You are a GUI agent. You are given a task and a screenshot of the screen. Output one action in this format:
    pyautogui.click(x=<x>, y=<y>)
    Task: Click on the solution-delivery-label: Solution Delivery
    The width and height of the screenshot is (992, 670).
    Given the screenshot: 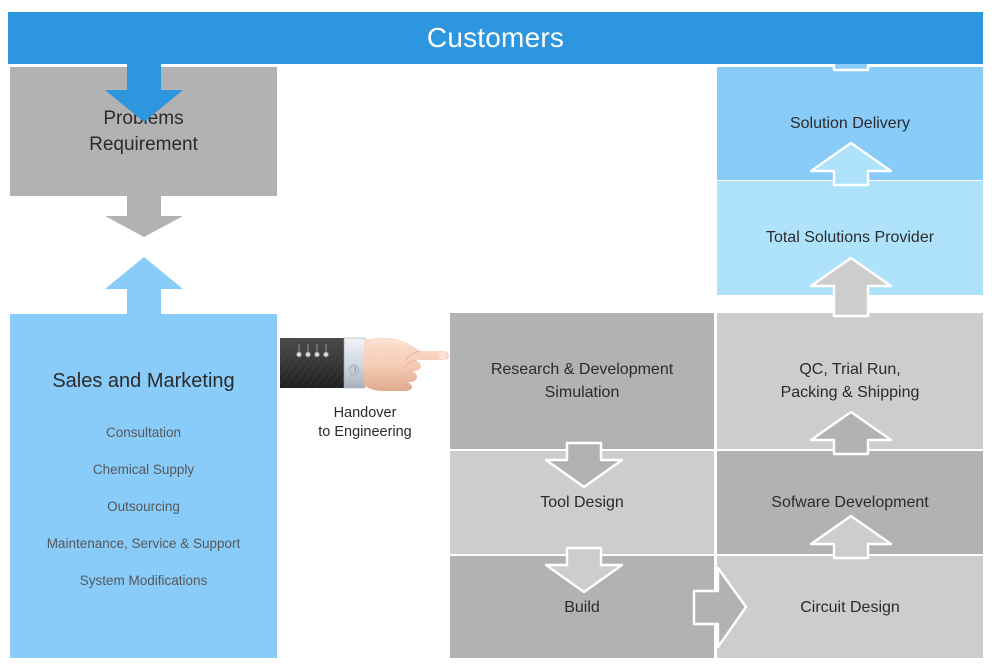 What is the action you would take?
    pyautogui.click(x=850, y=123)
    